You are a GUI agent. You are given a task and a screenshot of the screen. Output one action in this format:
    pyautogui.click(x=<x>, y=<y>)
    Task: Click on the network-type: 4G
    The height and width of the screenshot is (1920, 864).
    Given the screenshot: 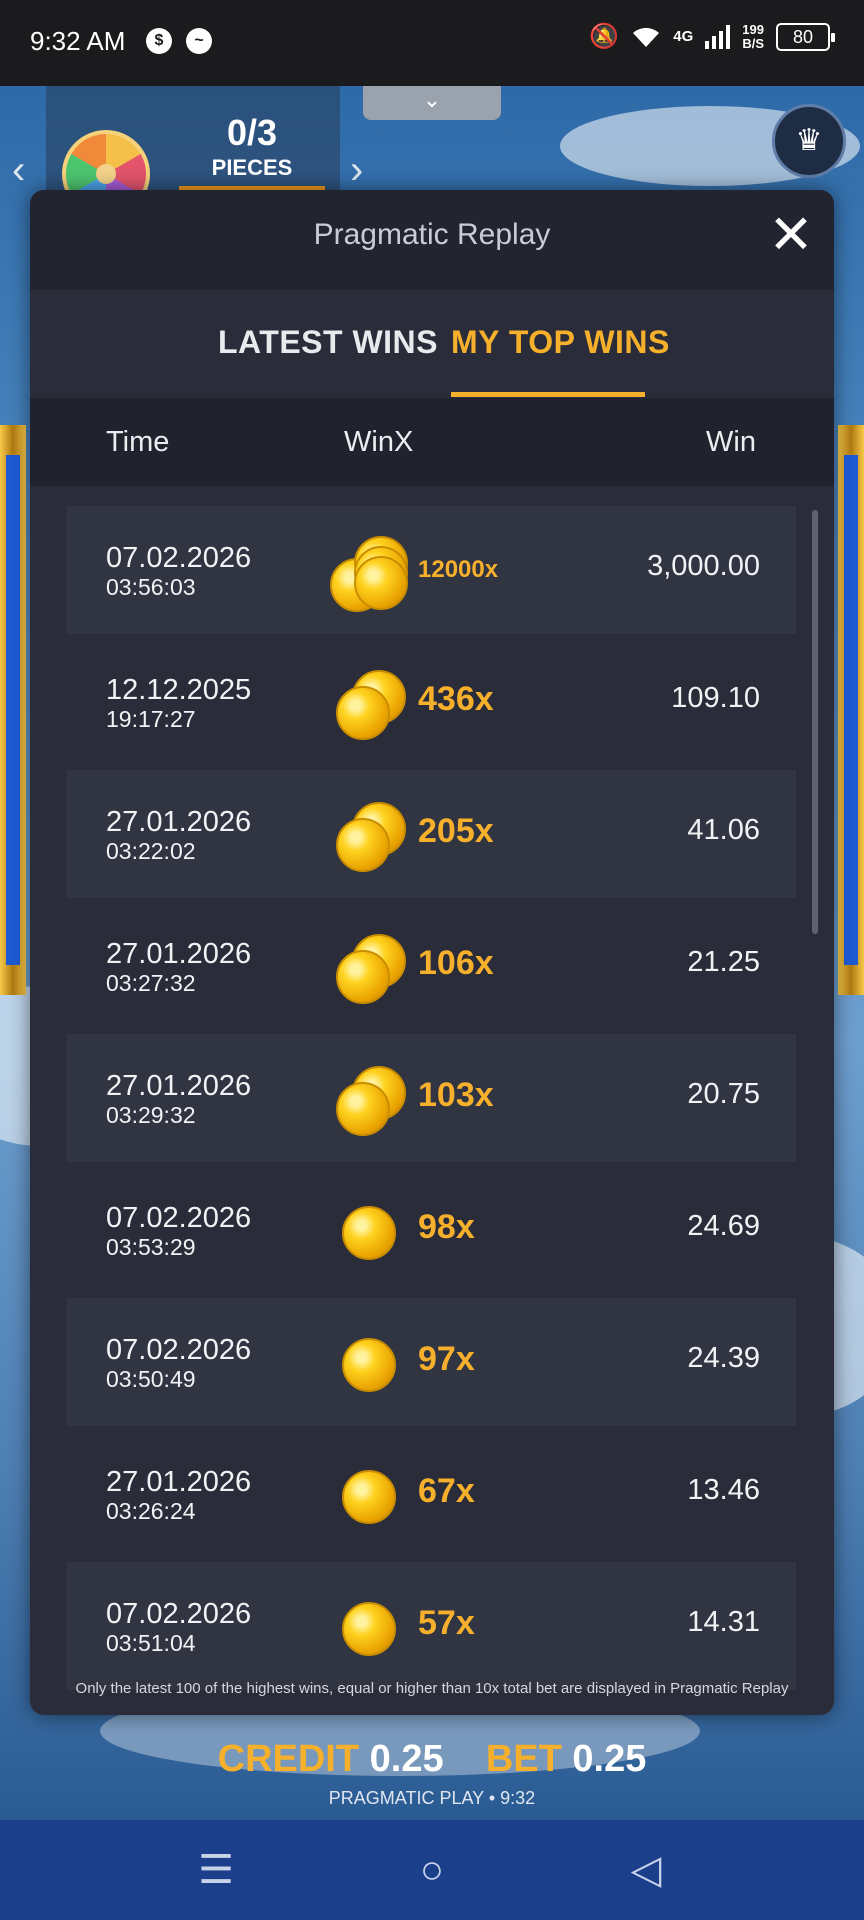 What is the action you would take?
    pyautogui.click(x=683, y=36)
    